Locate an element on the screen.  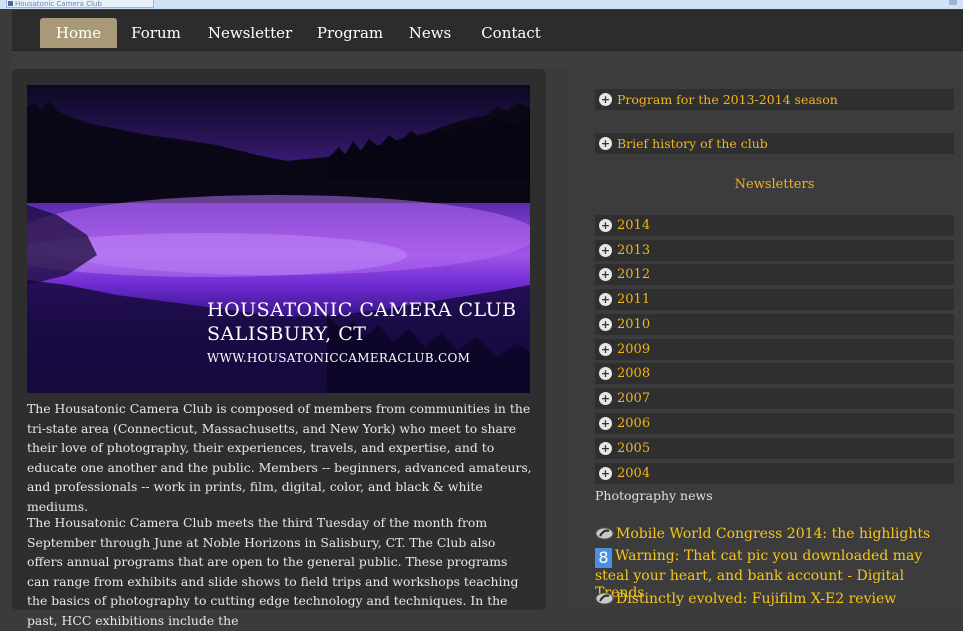
browser-tab: Housatonic Camera Club is located at coordinates (80, 4).